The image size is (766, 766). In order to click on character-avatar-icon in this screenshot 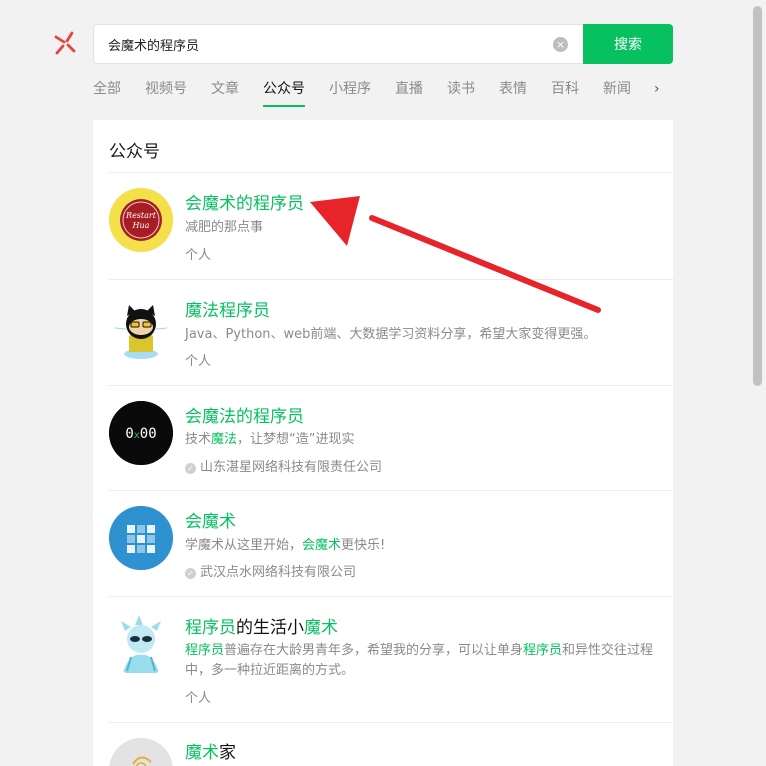, I will do `click(141, 645)`.